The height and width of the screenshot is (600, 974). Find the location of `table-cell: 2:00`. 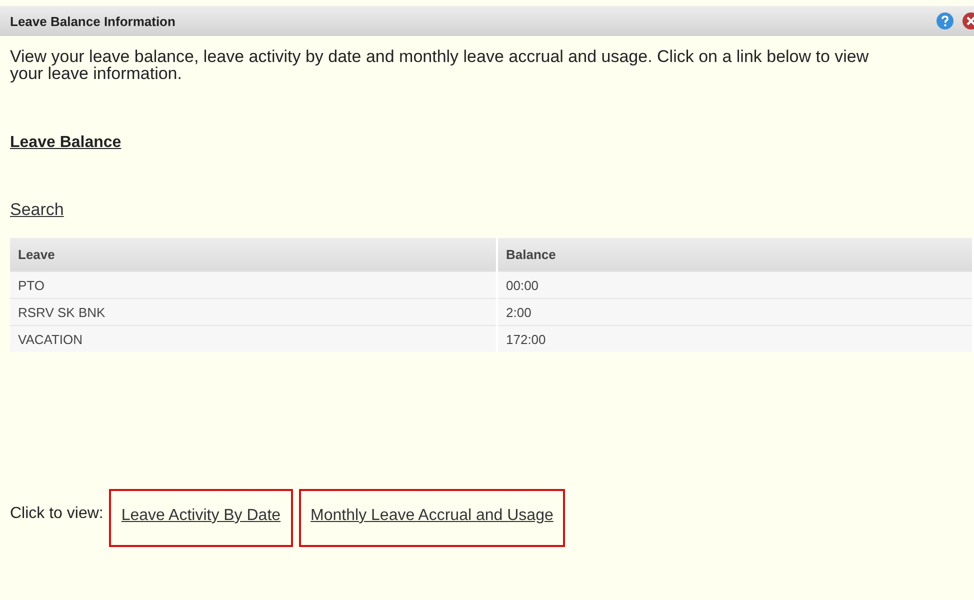

table-cell: 2:00 is located at coordinates (735, 312).